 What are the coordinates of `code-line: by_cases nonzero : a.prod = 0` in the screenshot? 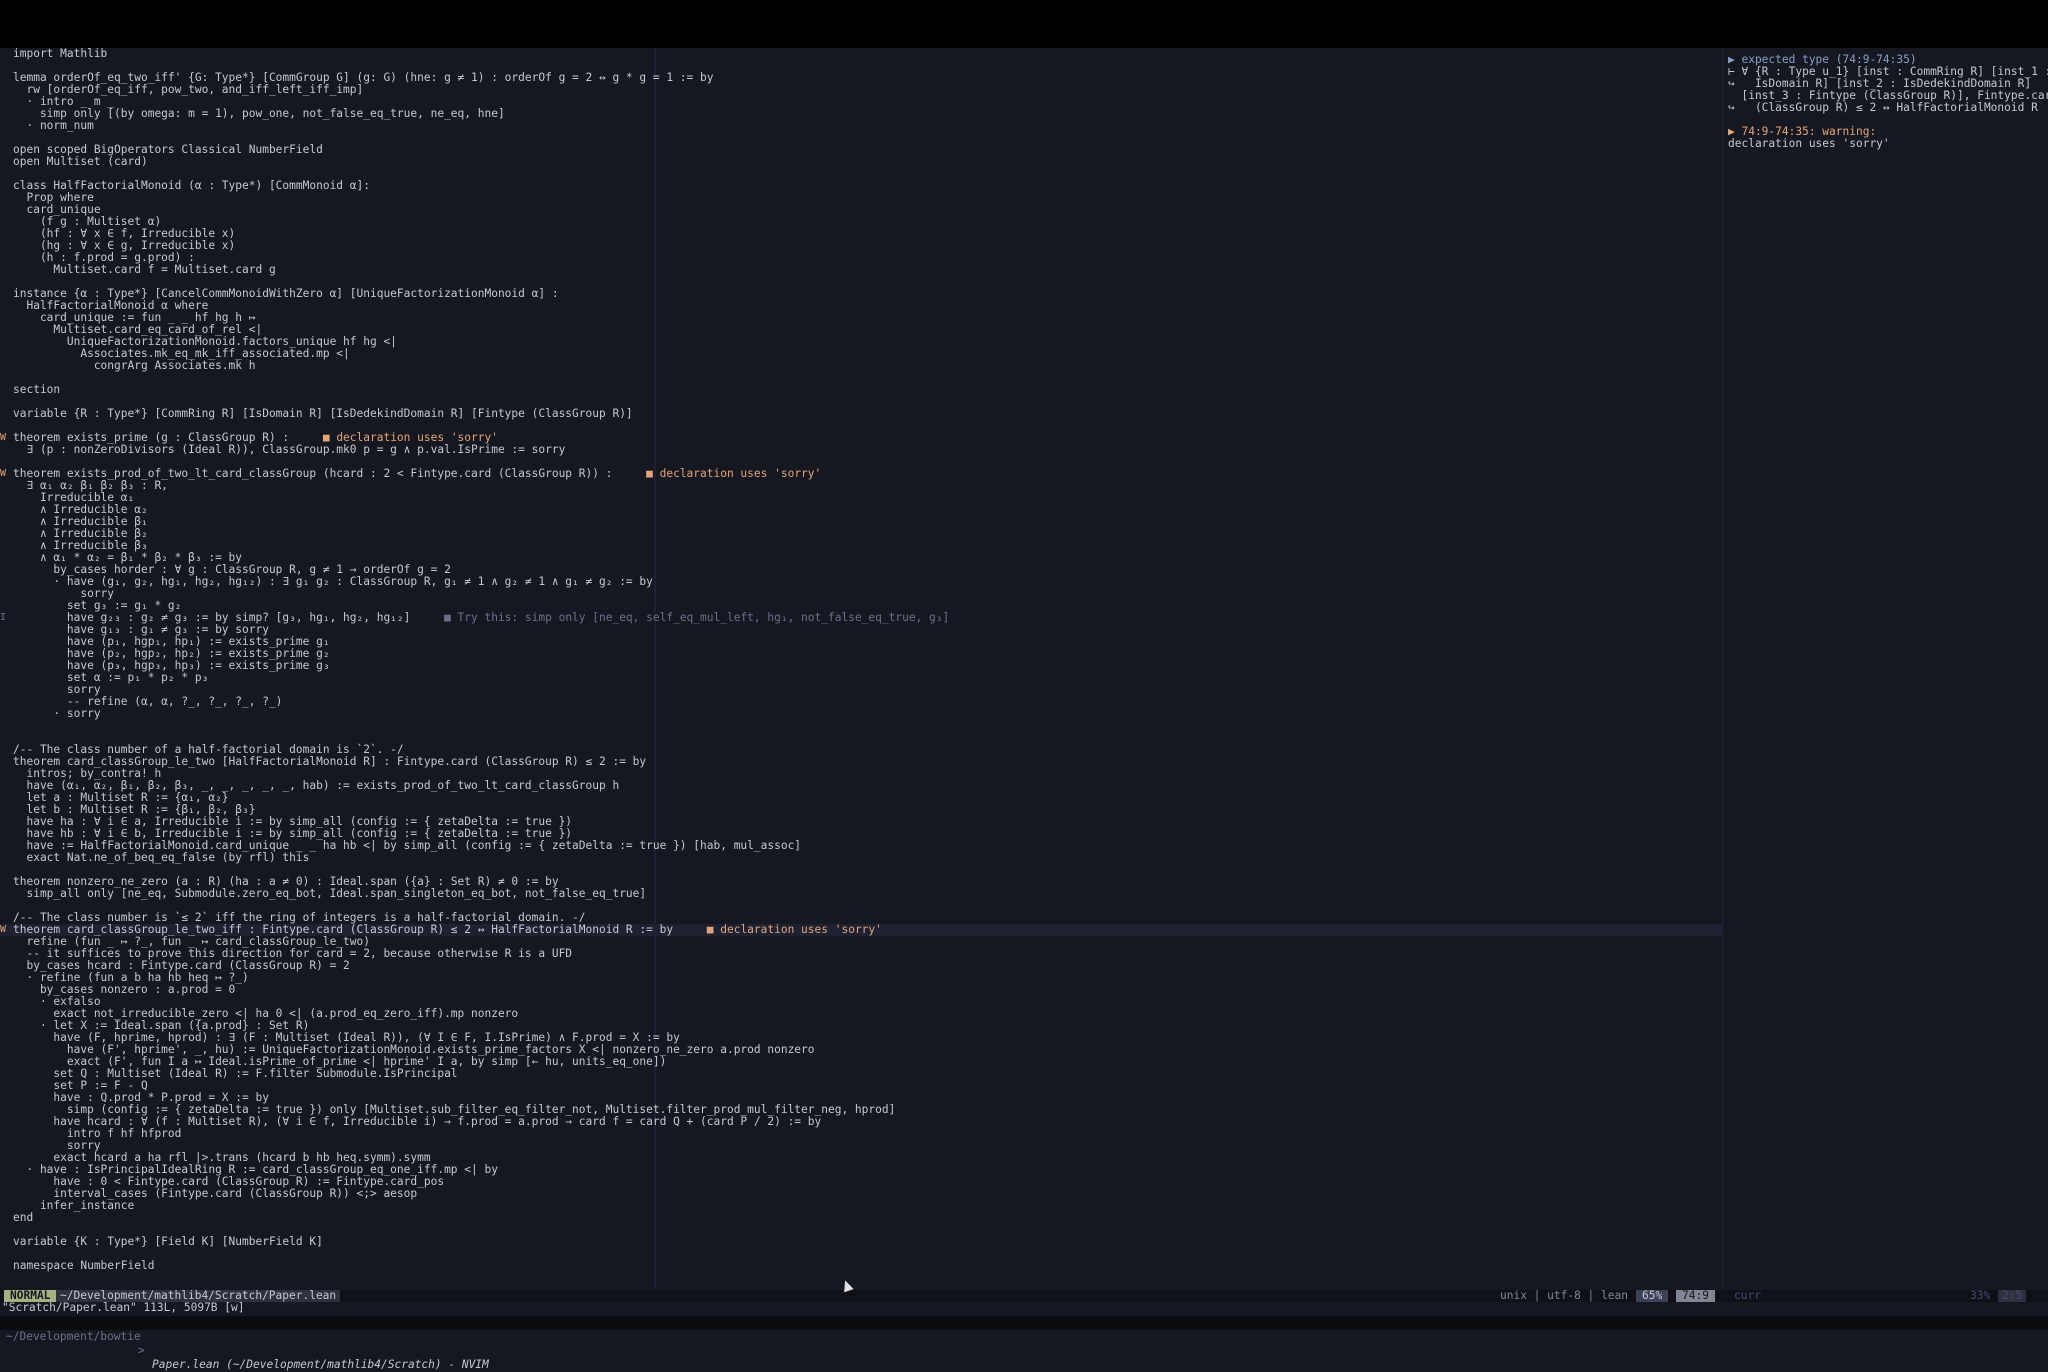 It's located at (861, 990).